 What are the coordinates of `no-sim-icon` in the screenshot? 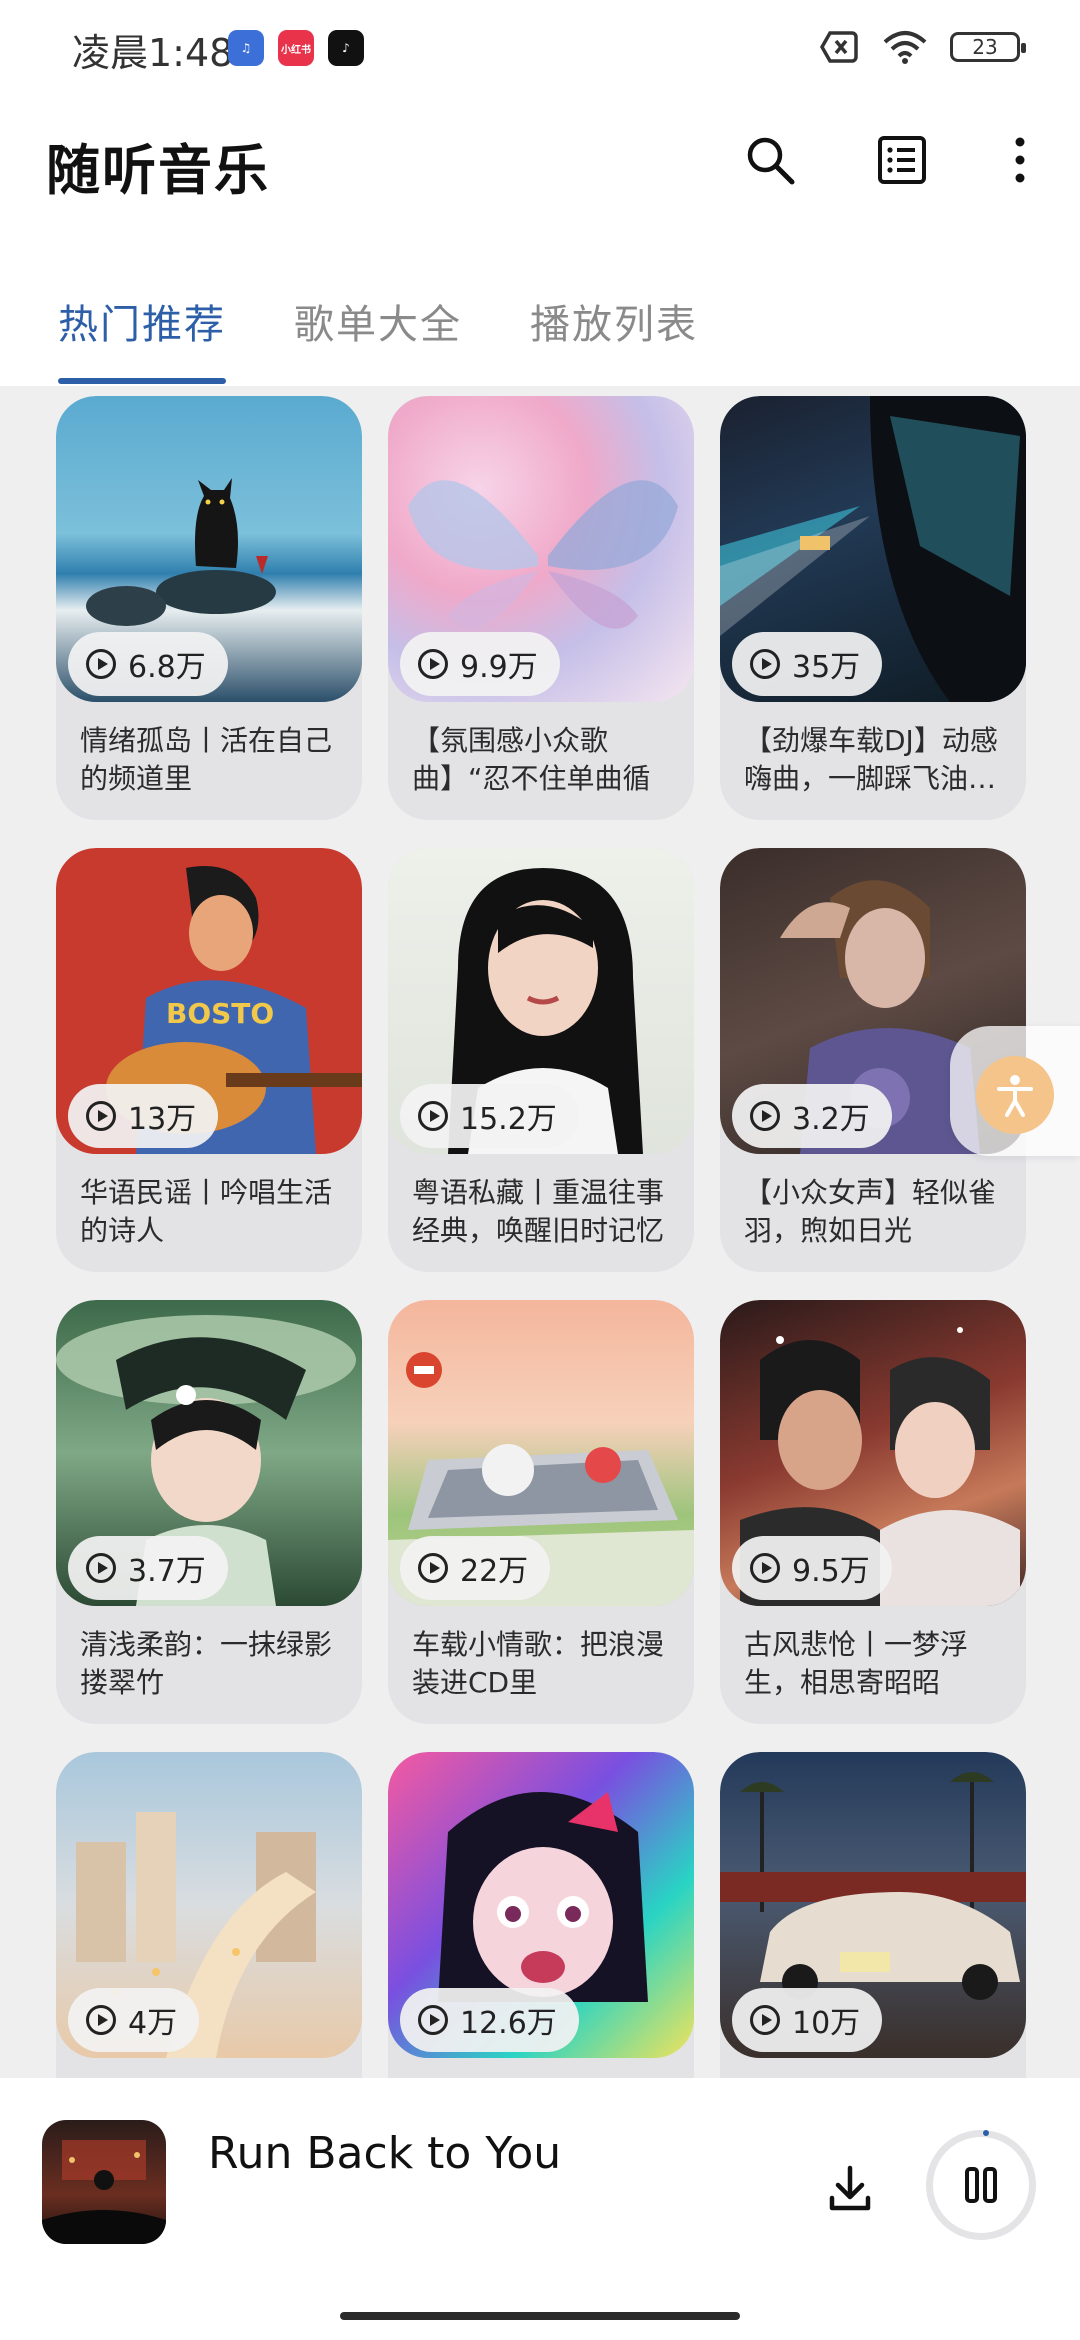 It's located at (839, 47).